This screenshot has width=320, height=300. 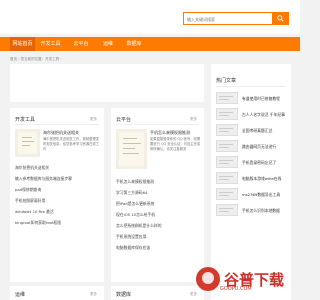 What do you see at coordinates (135, 204) in the screenshot?
I see `list-item: 把iPad是怎么更新系统` at bounding box center [135, 204].